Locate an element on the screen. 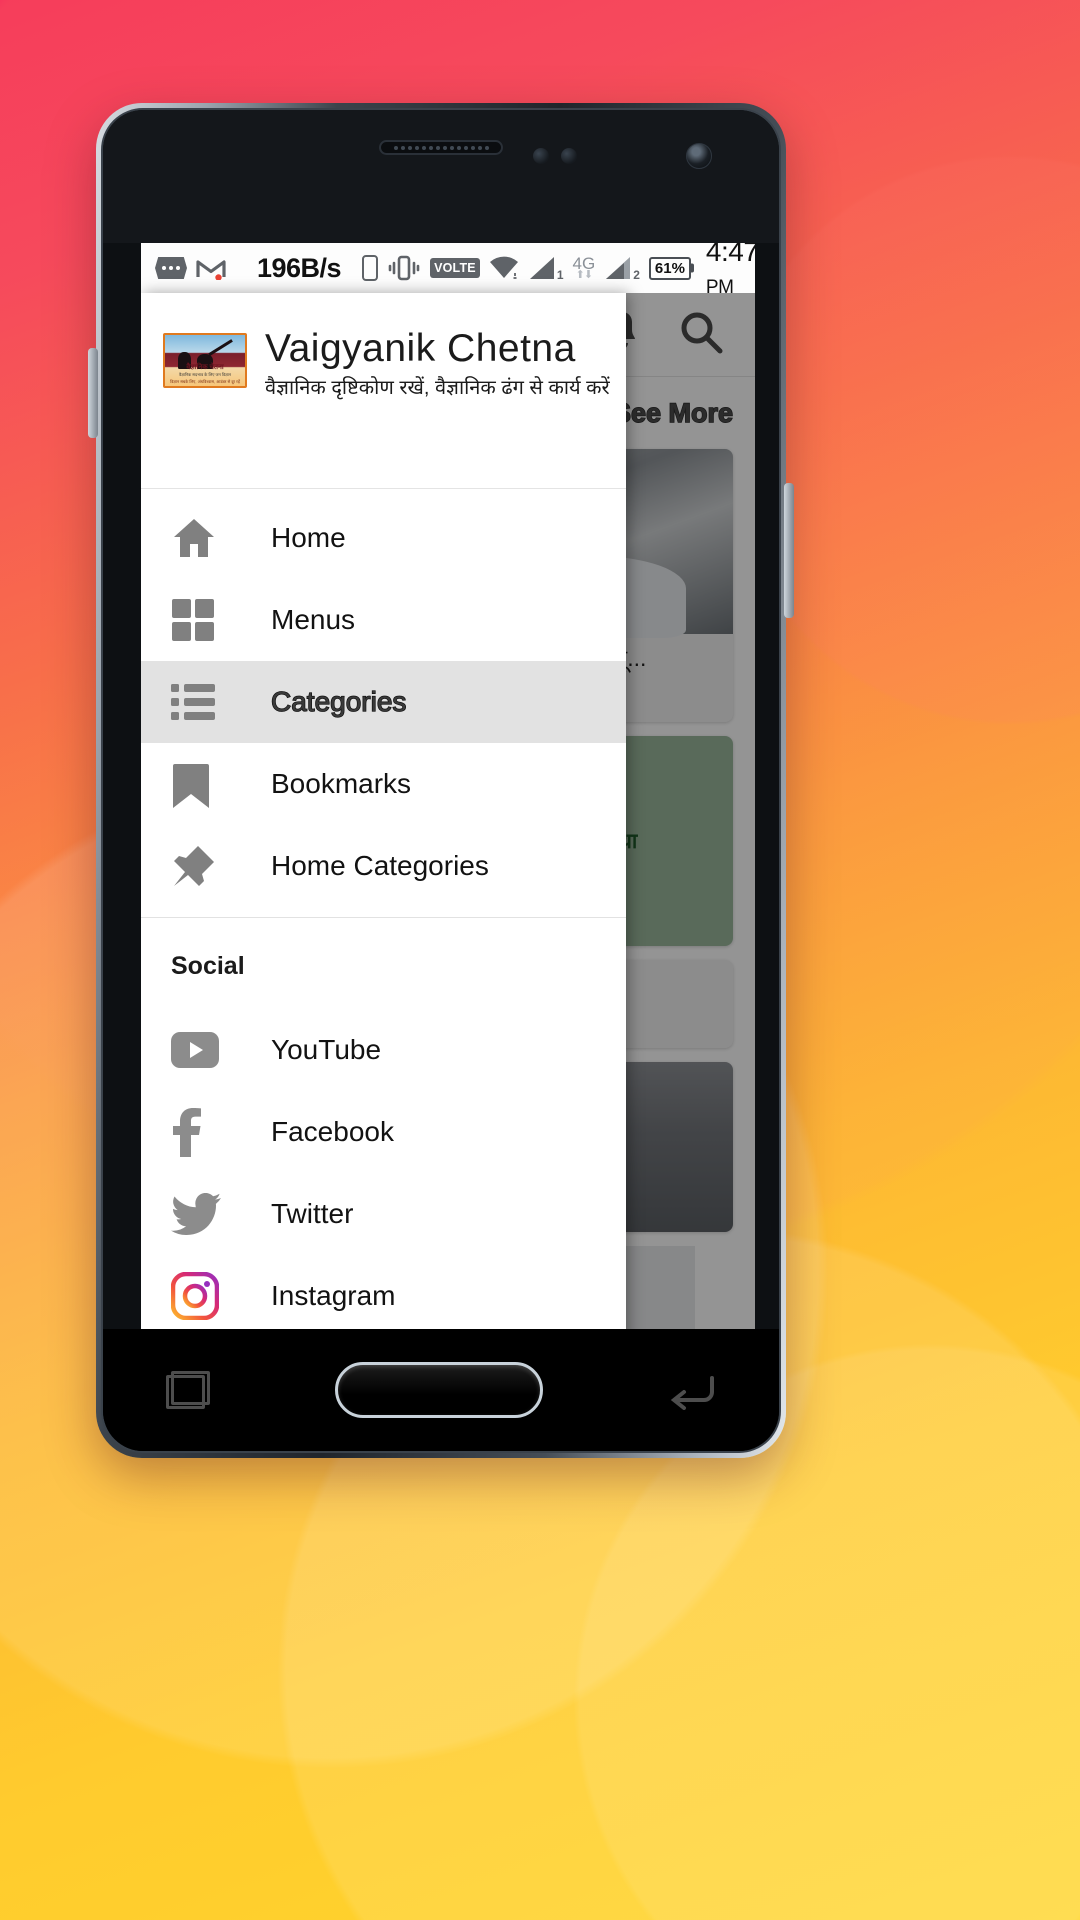  network-speed-text: 196B/s is located at coordinates (299, 267).